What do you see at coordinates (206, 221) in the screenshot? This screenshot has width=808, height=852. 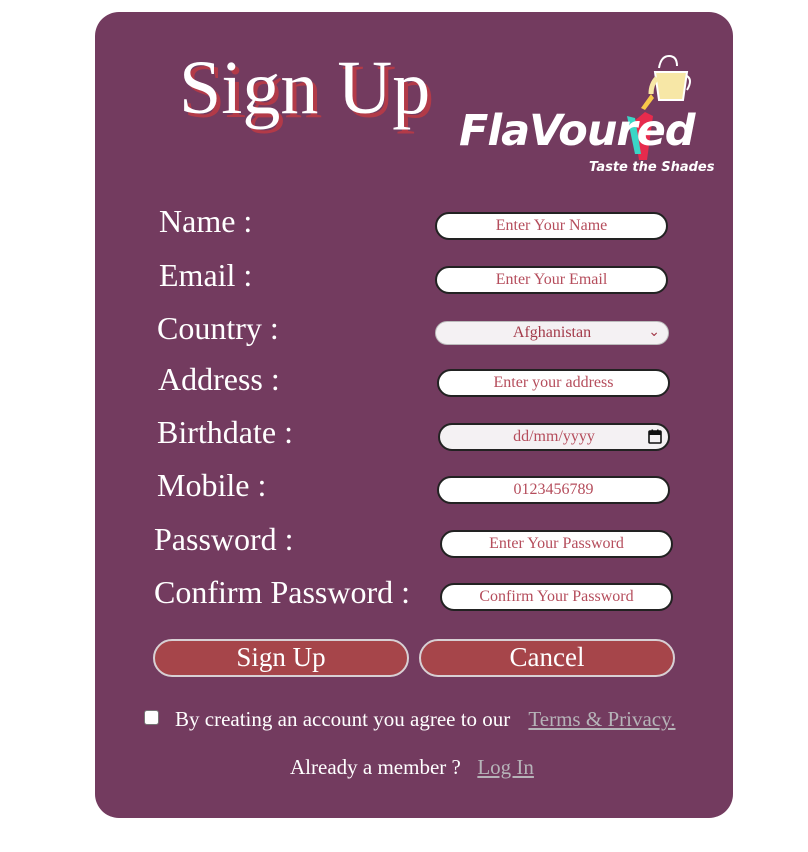 I see `name-label: Name :` at bounding box center [206, 221].